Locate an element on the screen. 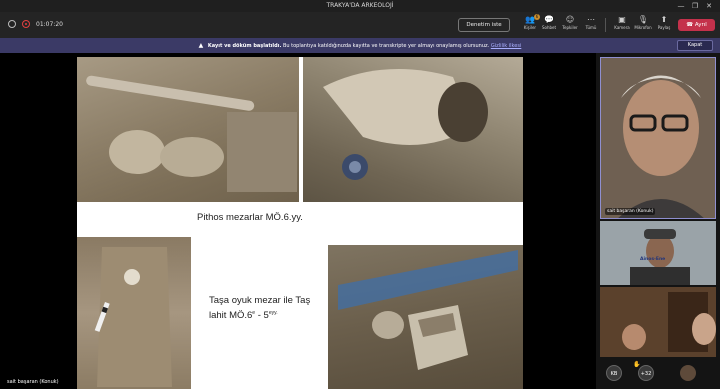 Image resolution: width=720 pixels, height=389 pixels. maximize-icon: ❐ is located at coordinates (695, 6).